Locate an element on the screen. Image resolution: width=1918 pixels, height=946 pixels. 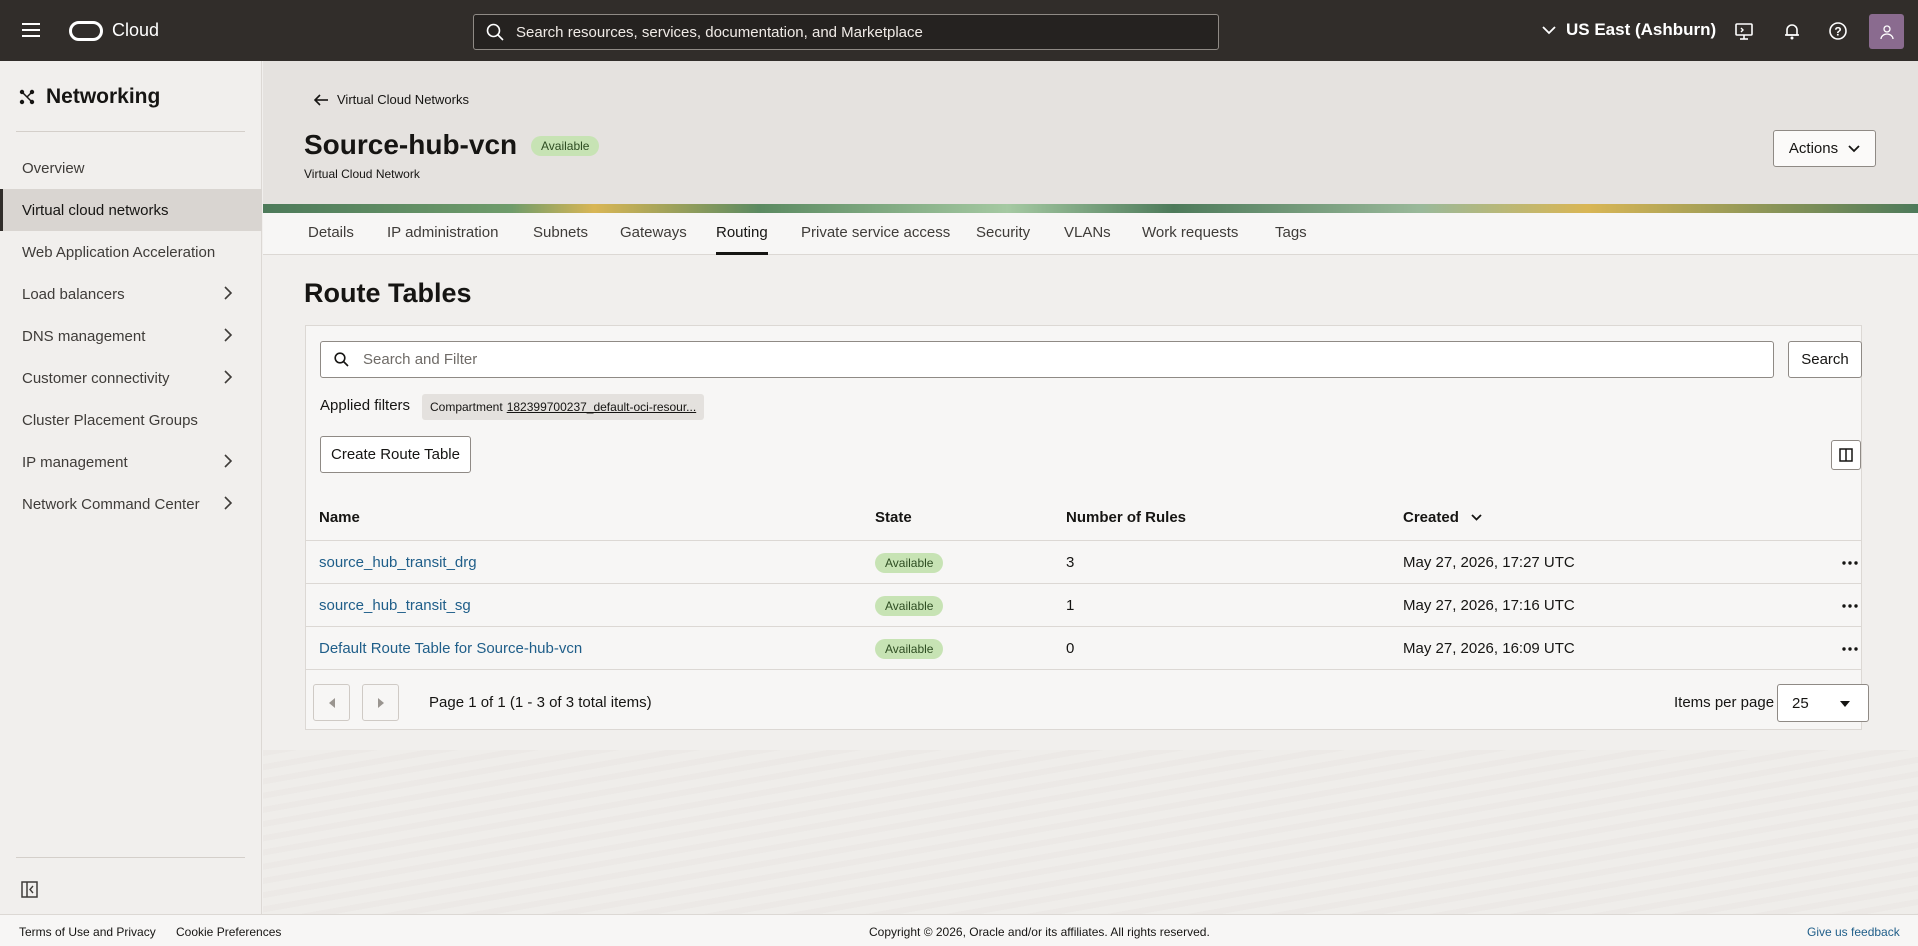
items-per-page-label: Items per page is located at coordinates (1724, 702).